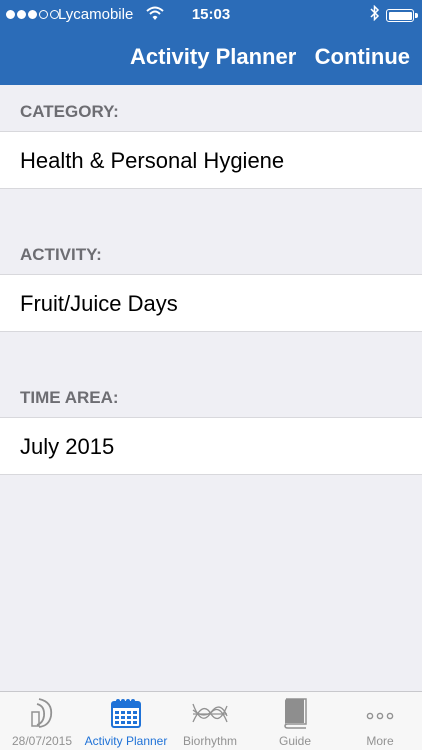 The height and width of the screenshot is (750, 422). Describe the element at coordinates (211, 303) in the screenshot. I see `activity-cell: Fruit/Juice Days` at that location.